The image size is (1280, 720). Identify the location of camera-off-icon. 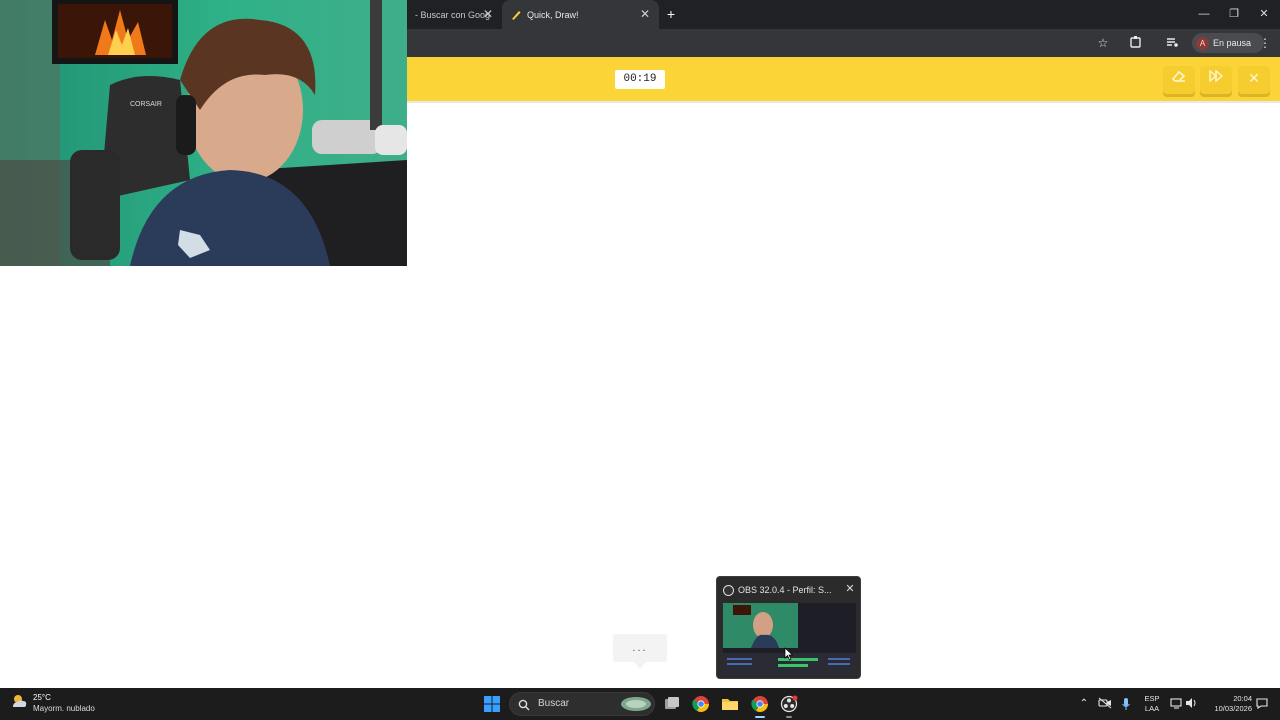
(1105, 704).